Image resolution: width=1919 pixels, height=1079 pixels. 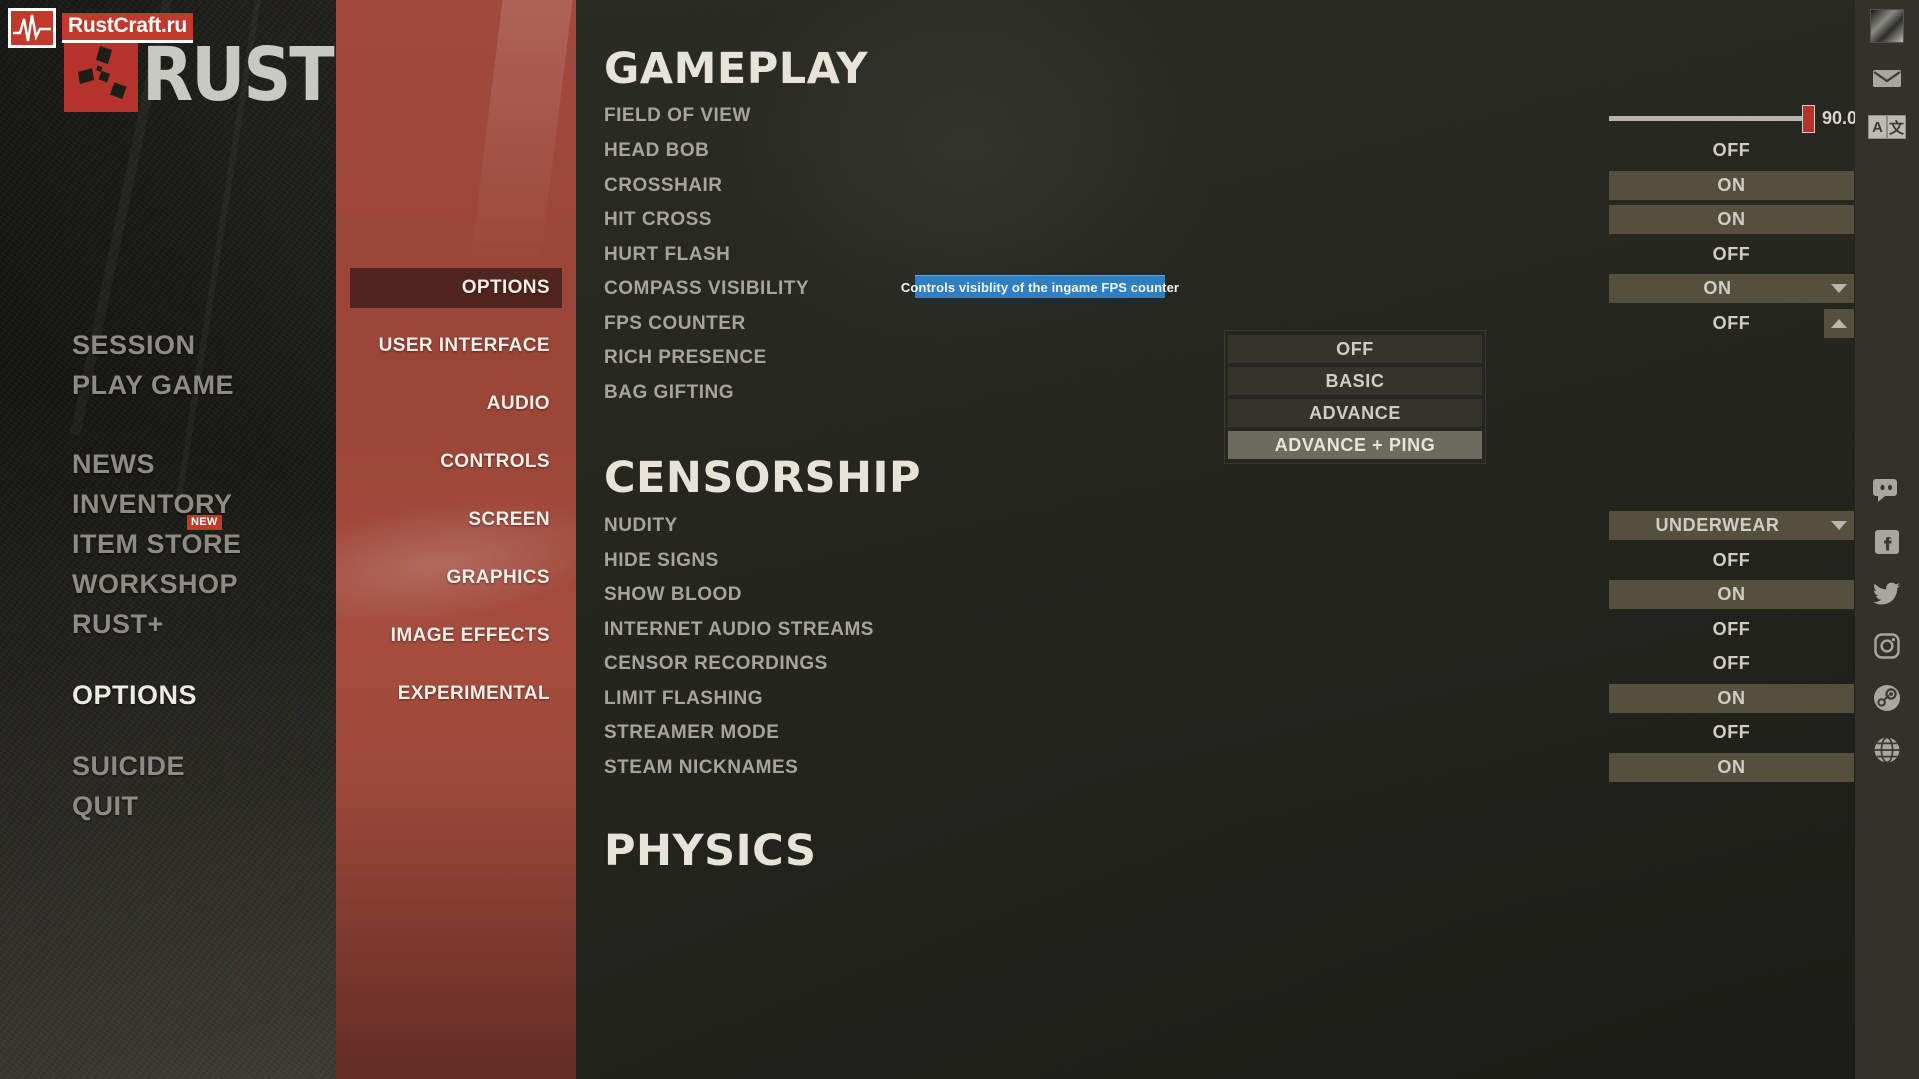 What do you see at coordinates (1887, 646) in the screenshot?
I see `instagram-icon` at bounding box center [1887, 646].